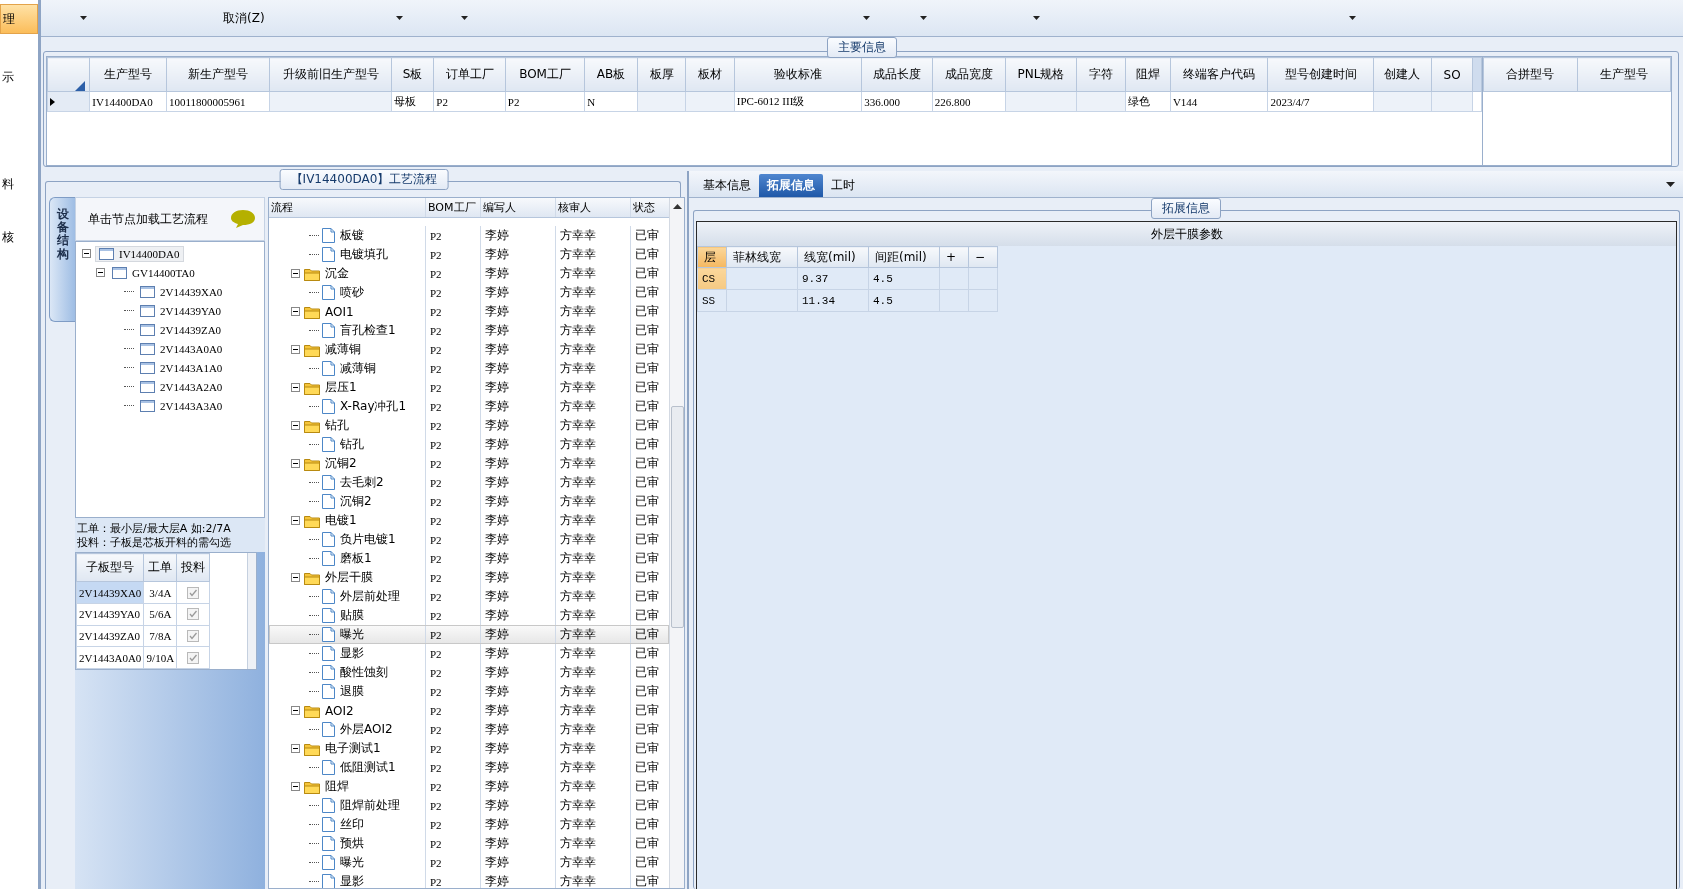 Image resolution: width=1683 pixels, height=889 pixels. What do you see at coordinates (762, 257) in the screenshot?
I see `column-header: 菲林线宽` at bounding box center [762, 257].